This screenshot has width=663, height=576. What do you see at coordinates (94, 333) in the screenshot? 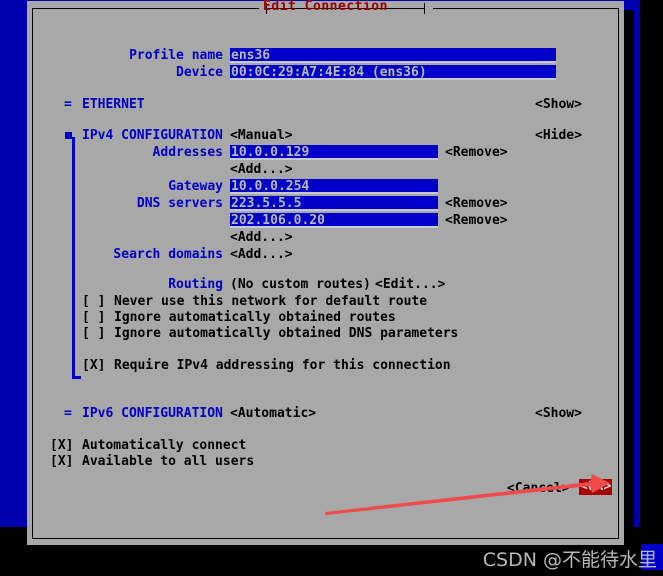
I see `checkbox-box-2: [ ]` at bounding box center [94, 333].